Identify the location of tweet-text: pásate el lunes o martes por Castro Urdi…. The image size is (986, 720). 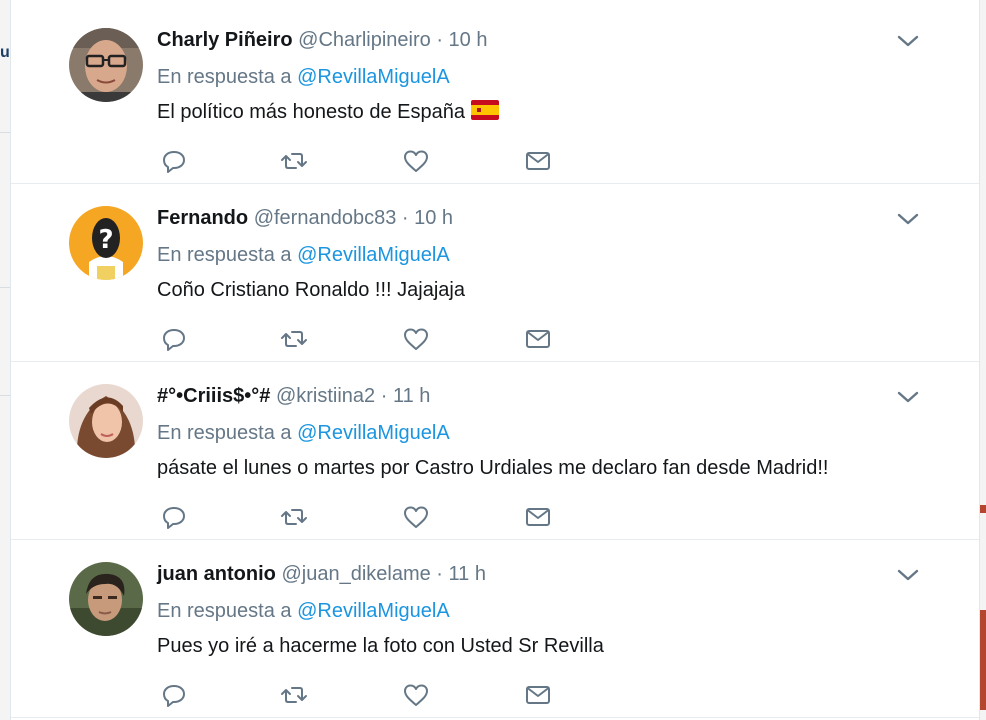
(492, 468).